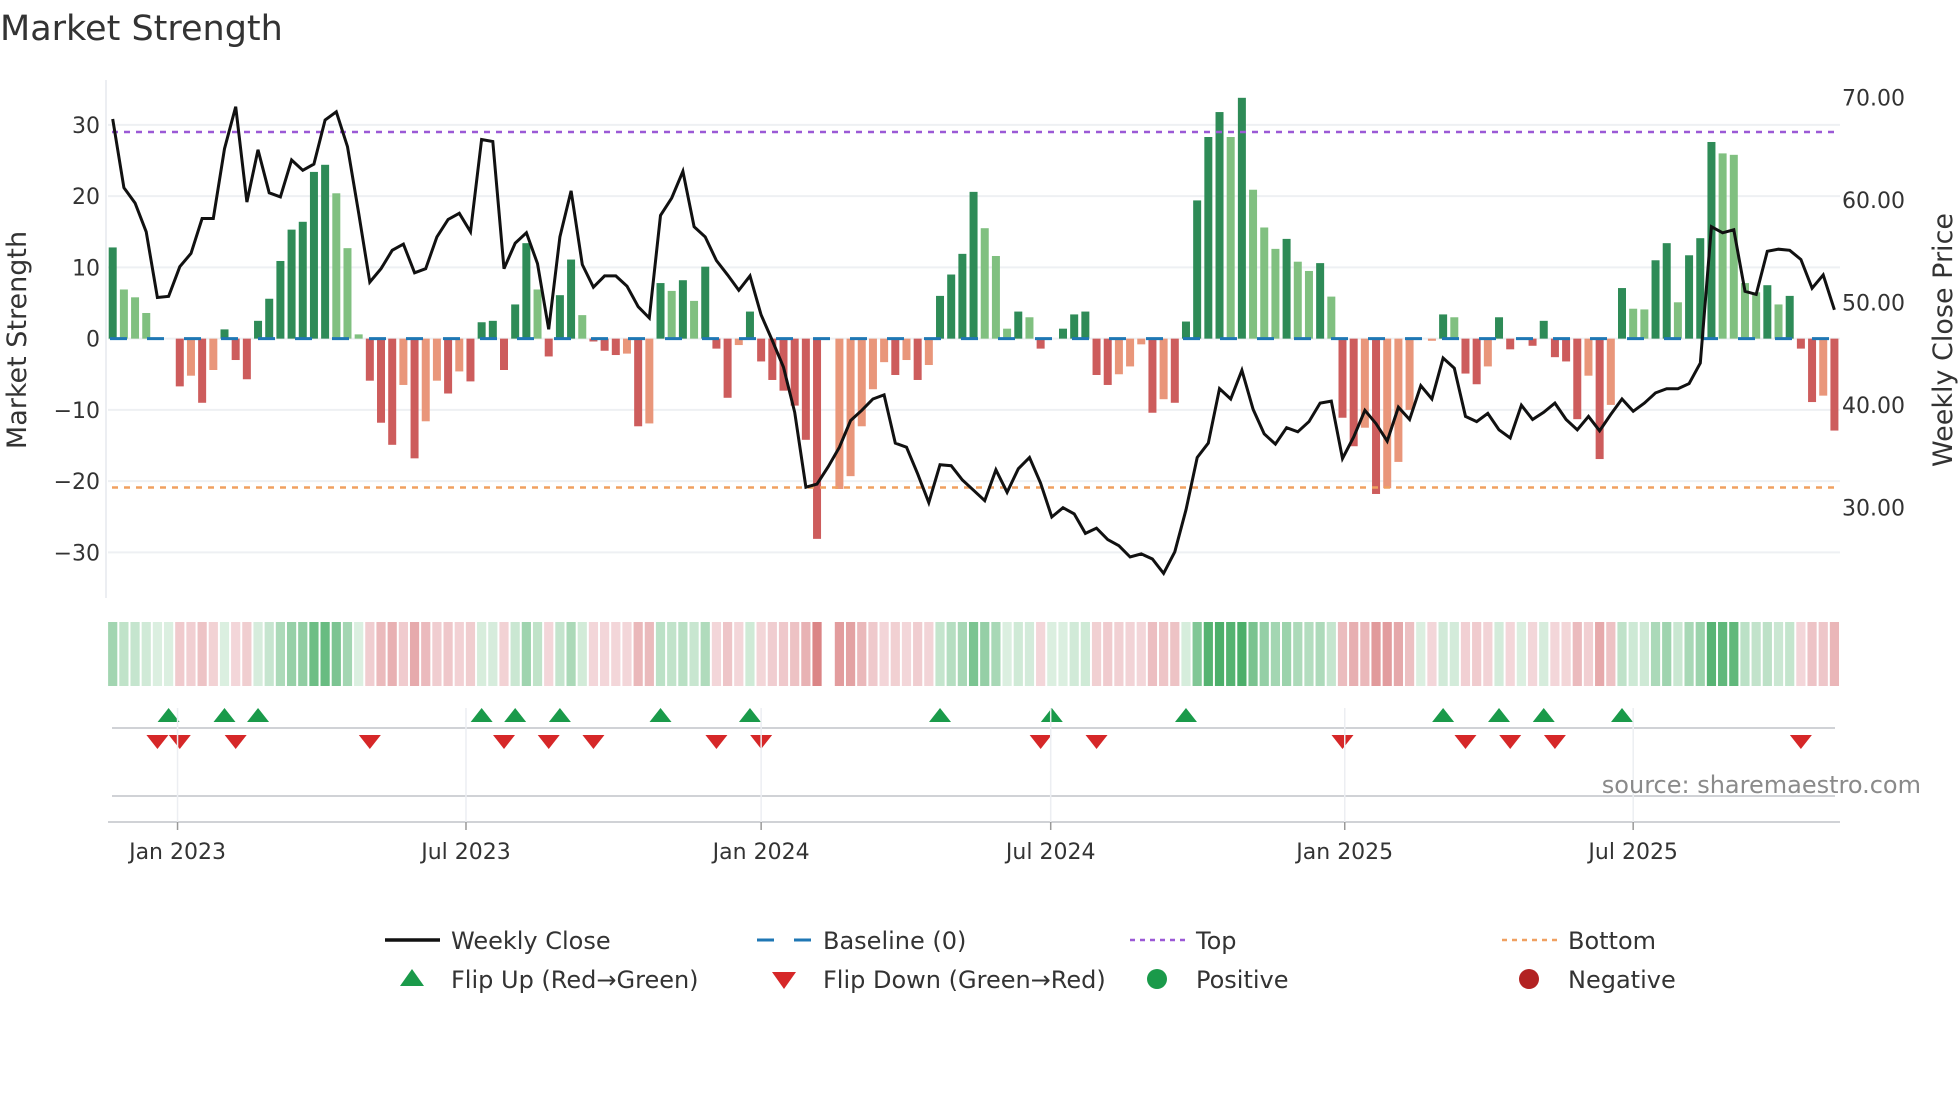  I want to click on legend-item-bottom: Bottom, so click(1579, 941).